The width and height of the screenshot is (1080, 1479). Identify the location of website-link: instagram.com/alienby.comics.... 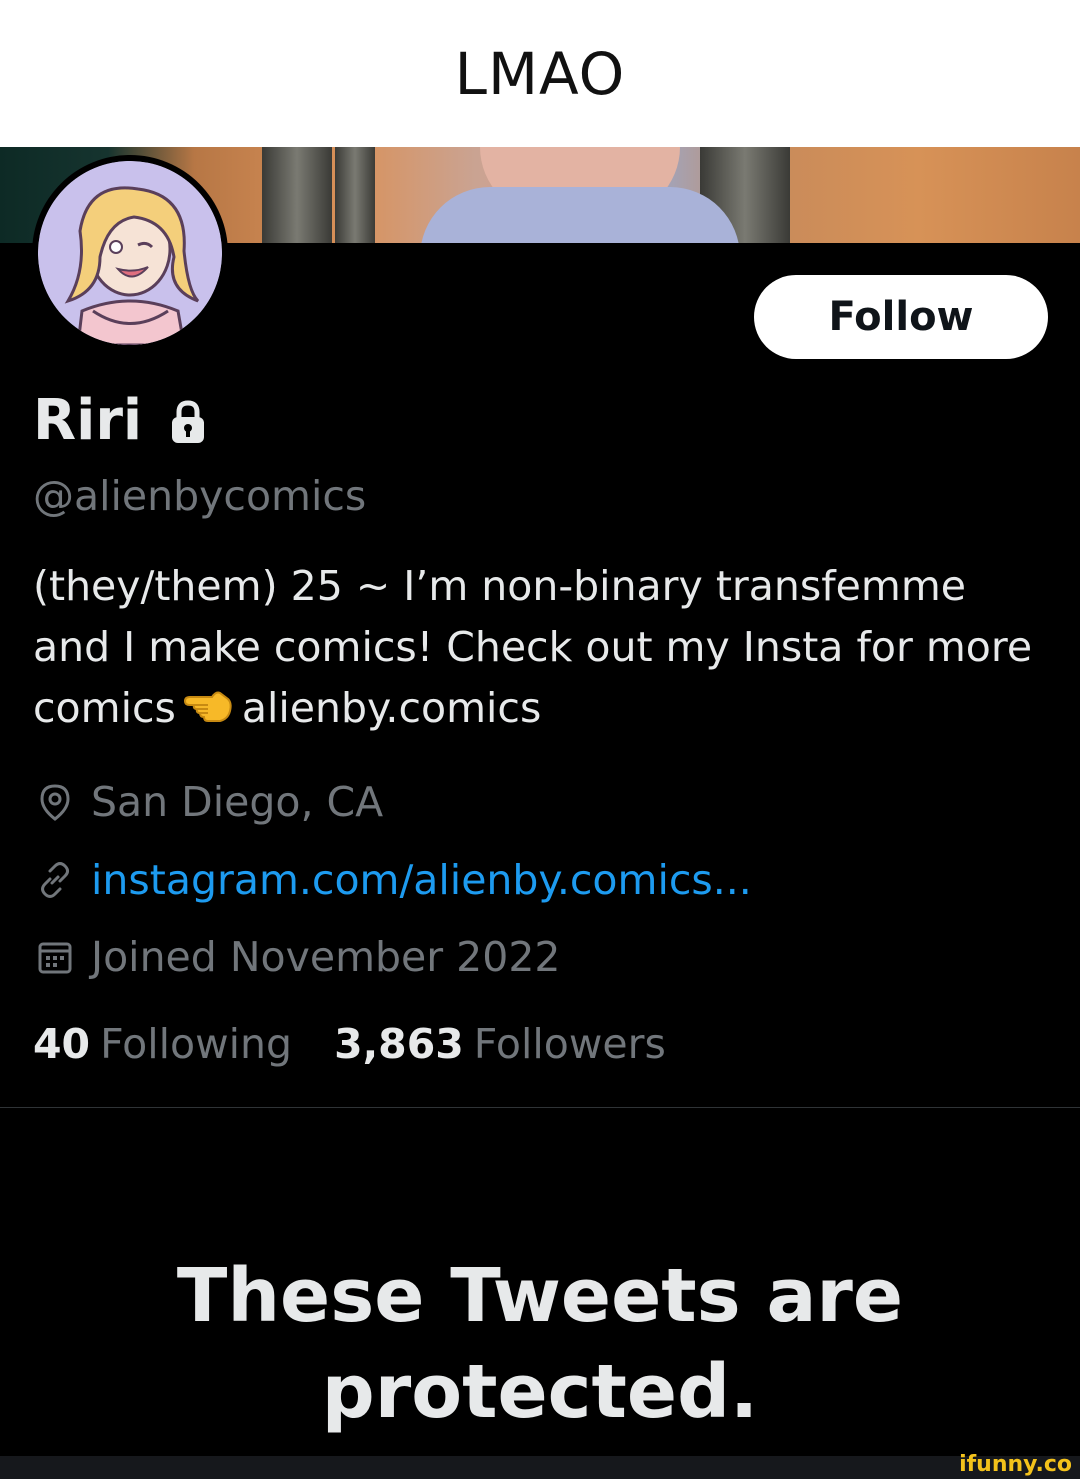
(421, 880).